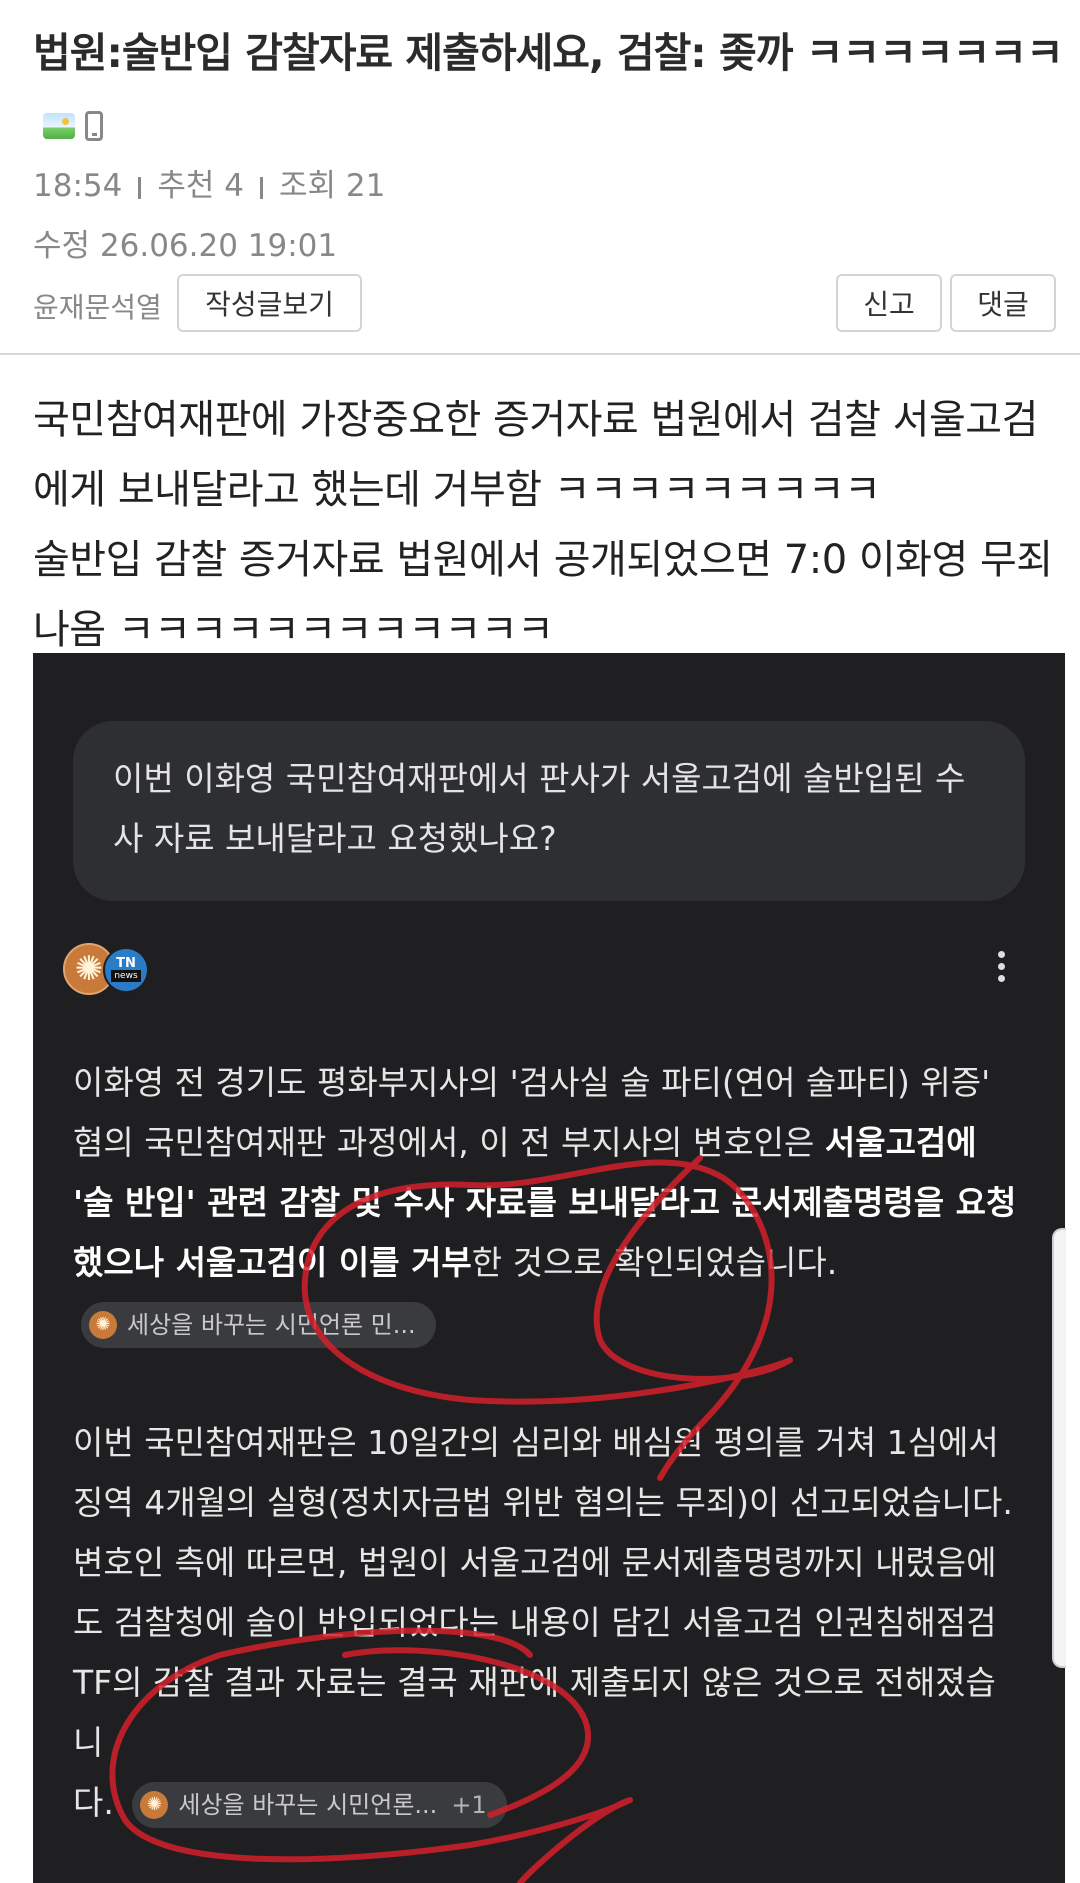 The width and height of the screenshot is (1080, 1883). I want to click on mobile-icon, so click(94, 125).